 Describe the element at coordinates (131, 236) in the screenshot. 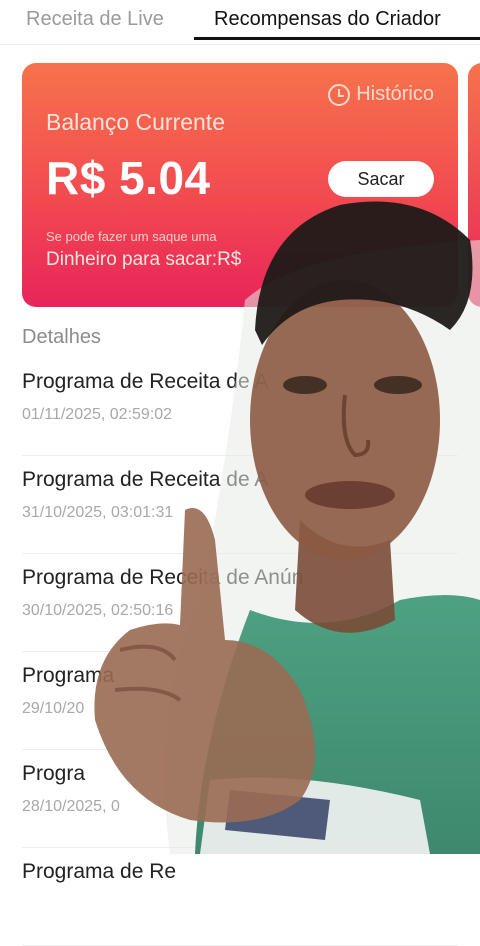

I see `withdraw-note: Se pode fazer um saque uma` at that location.